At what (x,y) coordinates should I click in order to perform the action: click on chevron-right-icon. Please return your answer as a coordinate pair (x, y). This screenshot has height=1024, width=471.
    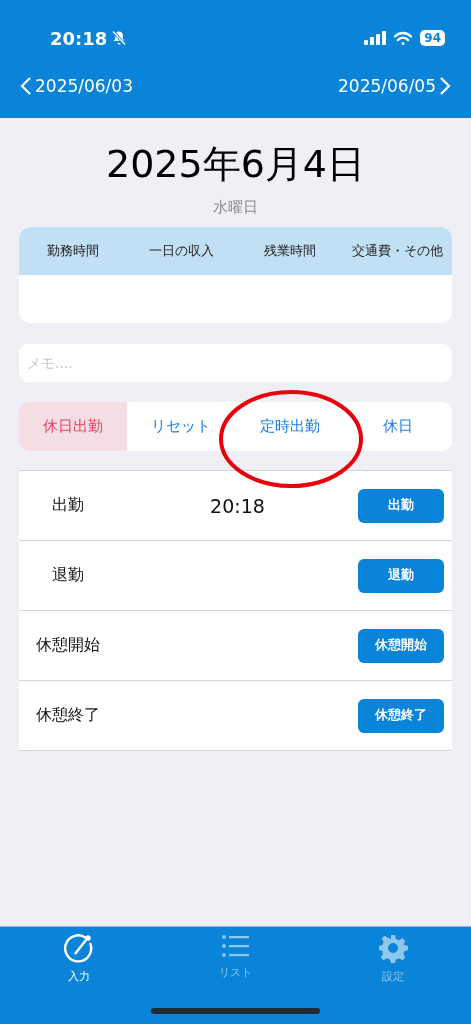
    Looking at the image, I should click on (445, 86).